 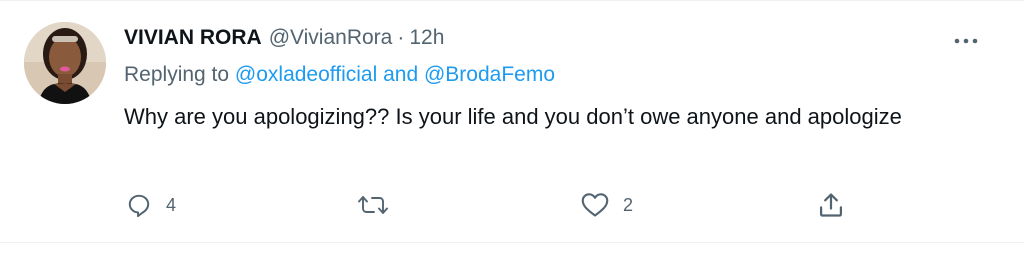 What do you see at coordinates (306, 74) in the screenshot?
I see `mention-link-oxladeofficial: @oxladeofficial` at bounding box center [306, 74].